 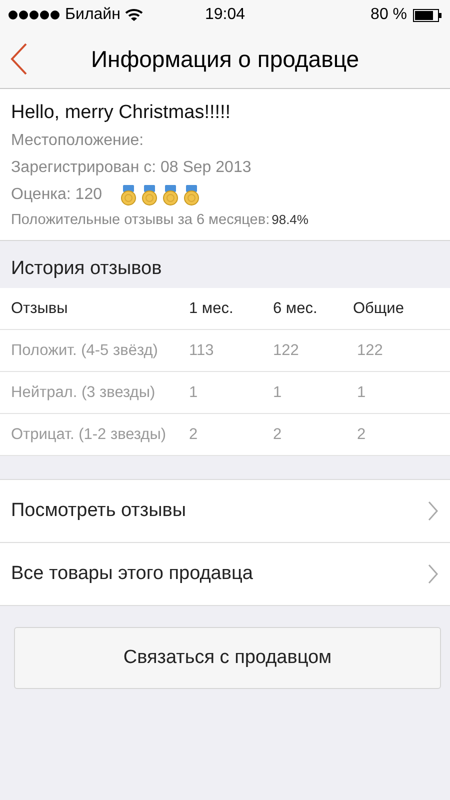 I want to click on positive-feedback-value: 98.4%, so click(x=290, y=219).